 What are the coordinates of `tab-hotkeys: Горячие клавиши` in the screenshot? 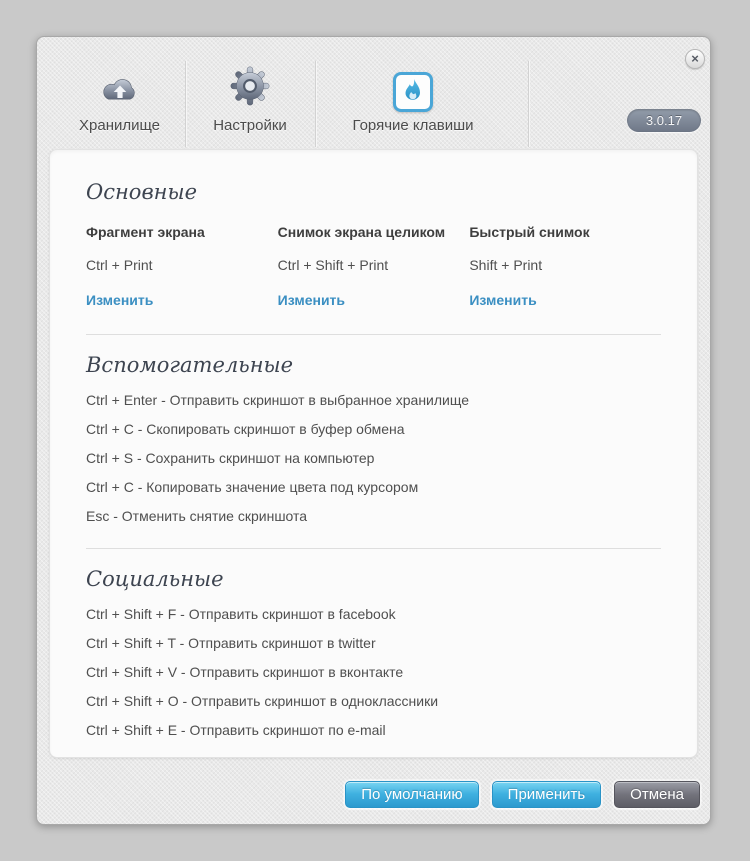 It's located at (413, 87).